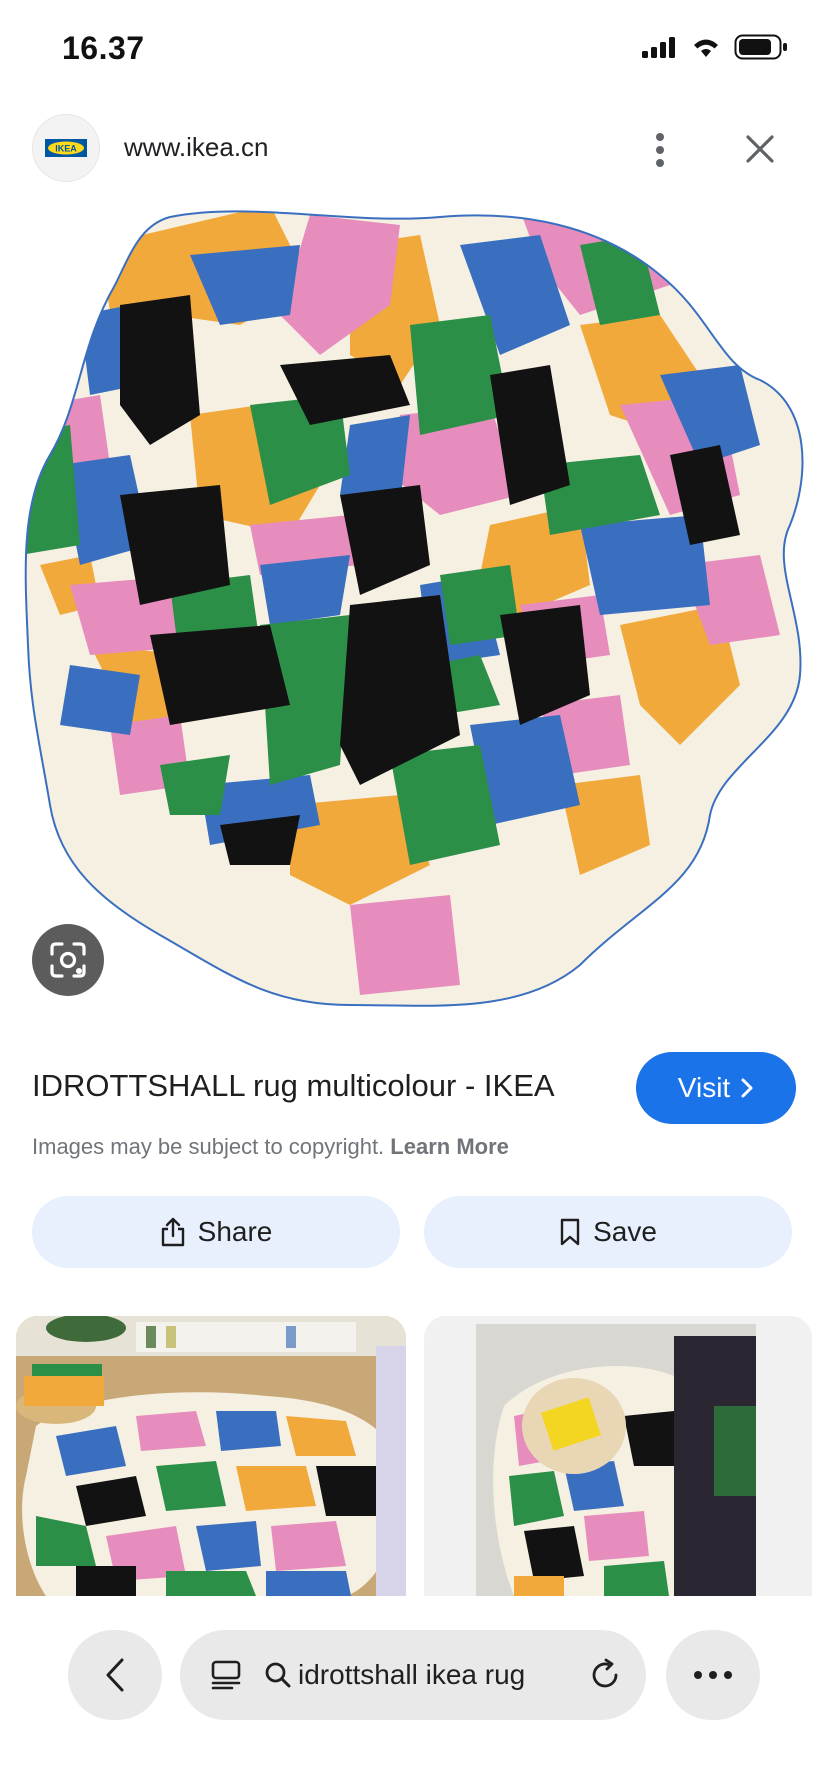 This screenshot has height=1792, width=828. Describe the element at coordinates (278, 1675) in the screenshot. I see `search-icon` at that location.